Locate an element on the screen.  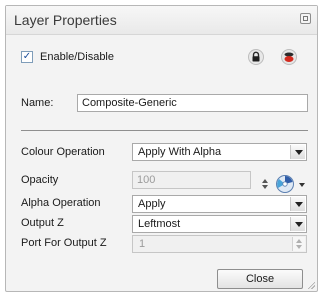
section-divider is located at coordinates (164, 130).